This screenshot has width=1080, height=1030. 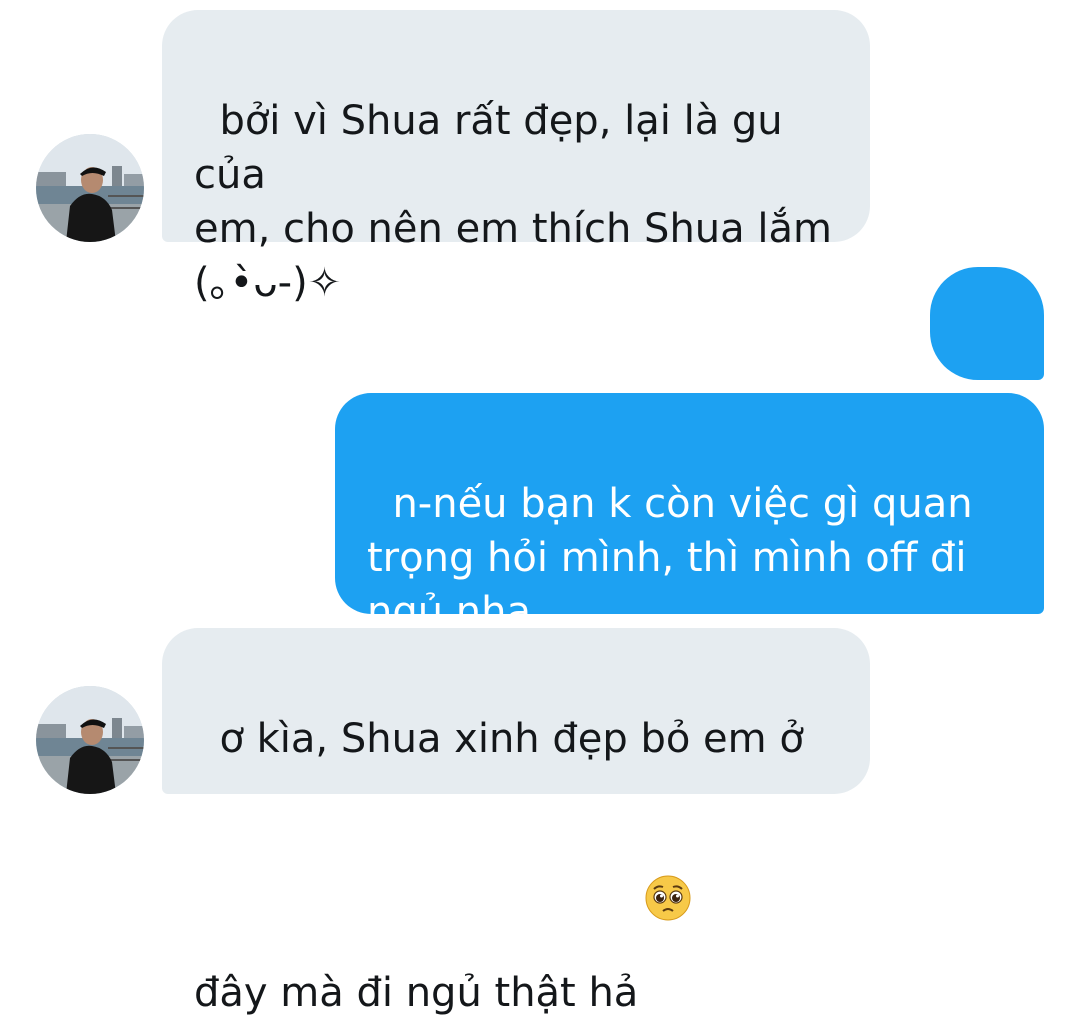 I want to click on outgoing-message-bubble, so click(x=987, y=361).